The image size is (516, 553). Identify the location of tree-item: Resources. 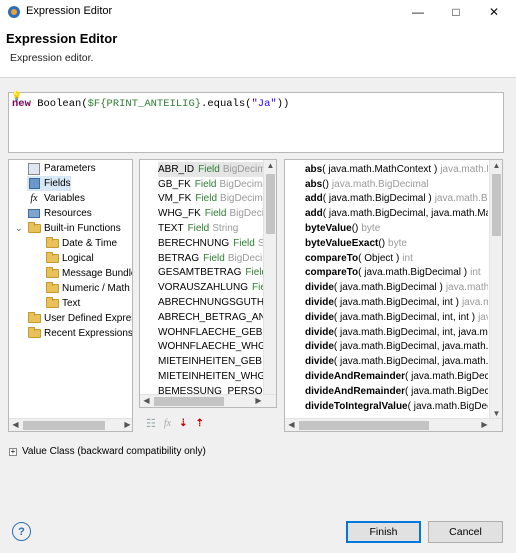
(59, 213).